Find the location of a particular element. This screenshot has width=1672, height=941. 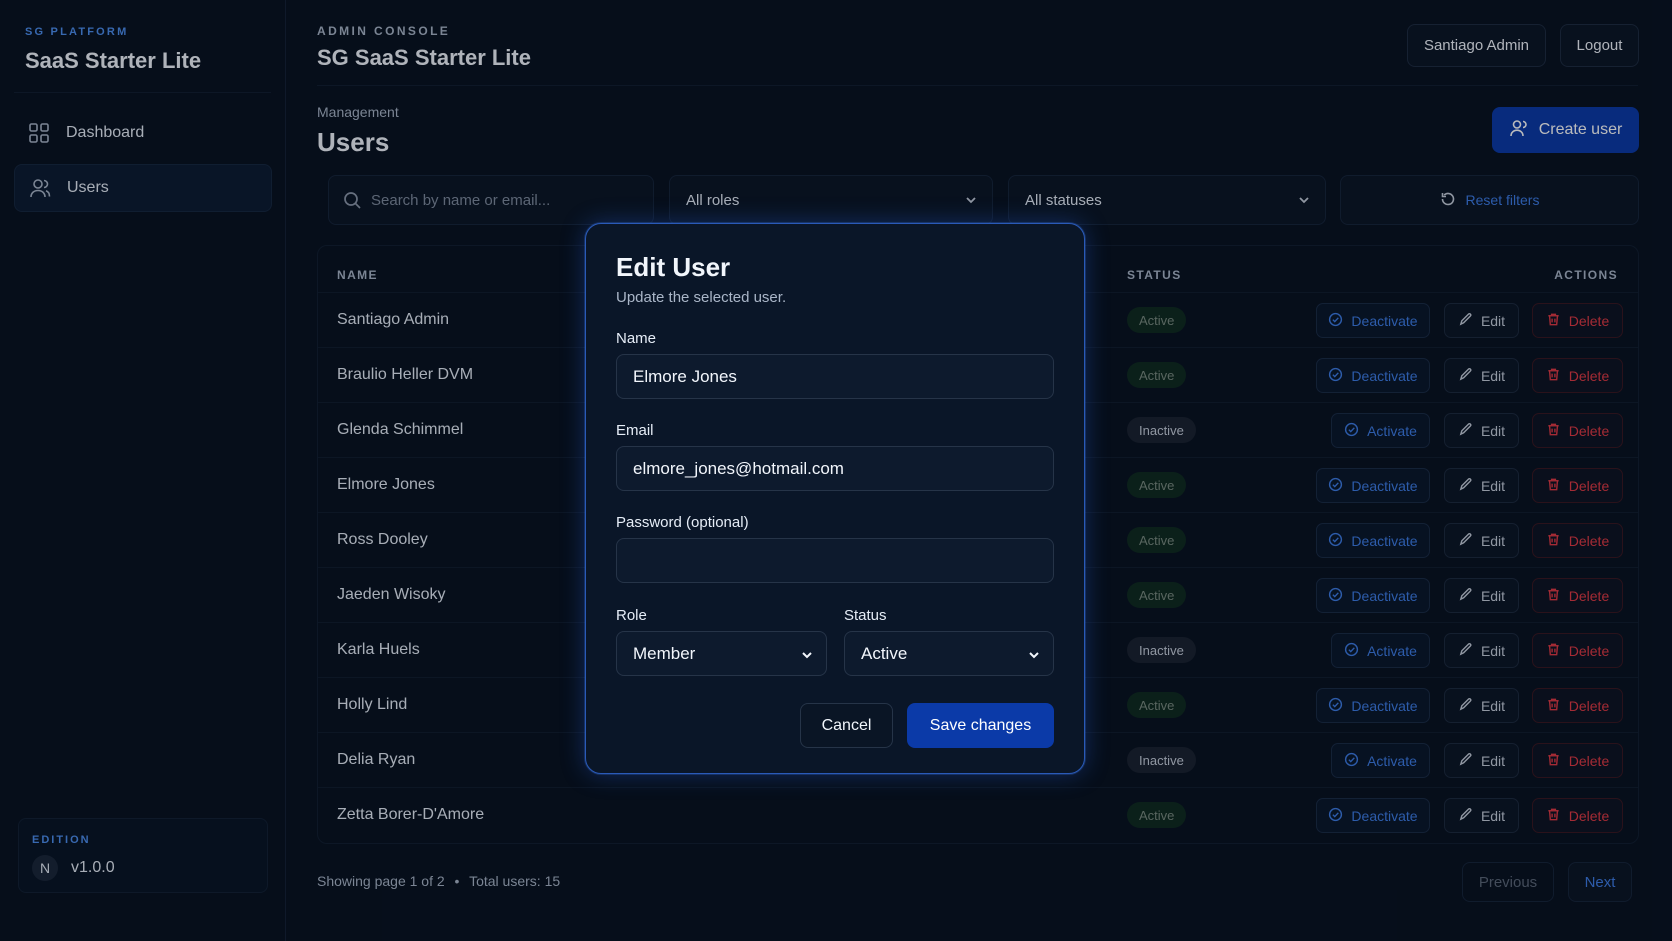

save-changes-button: Save changes is located at coordinates (980, 725).